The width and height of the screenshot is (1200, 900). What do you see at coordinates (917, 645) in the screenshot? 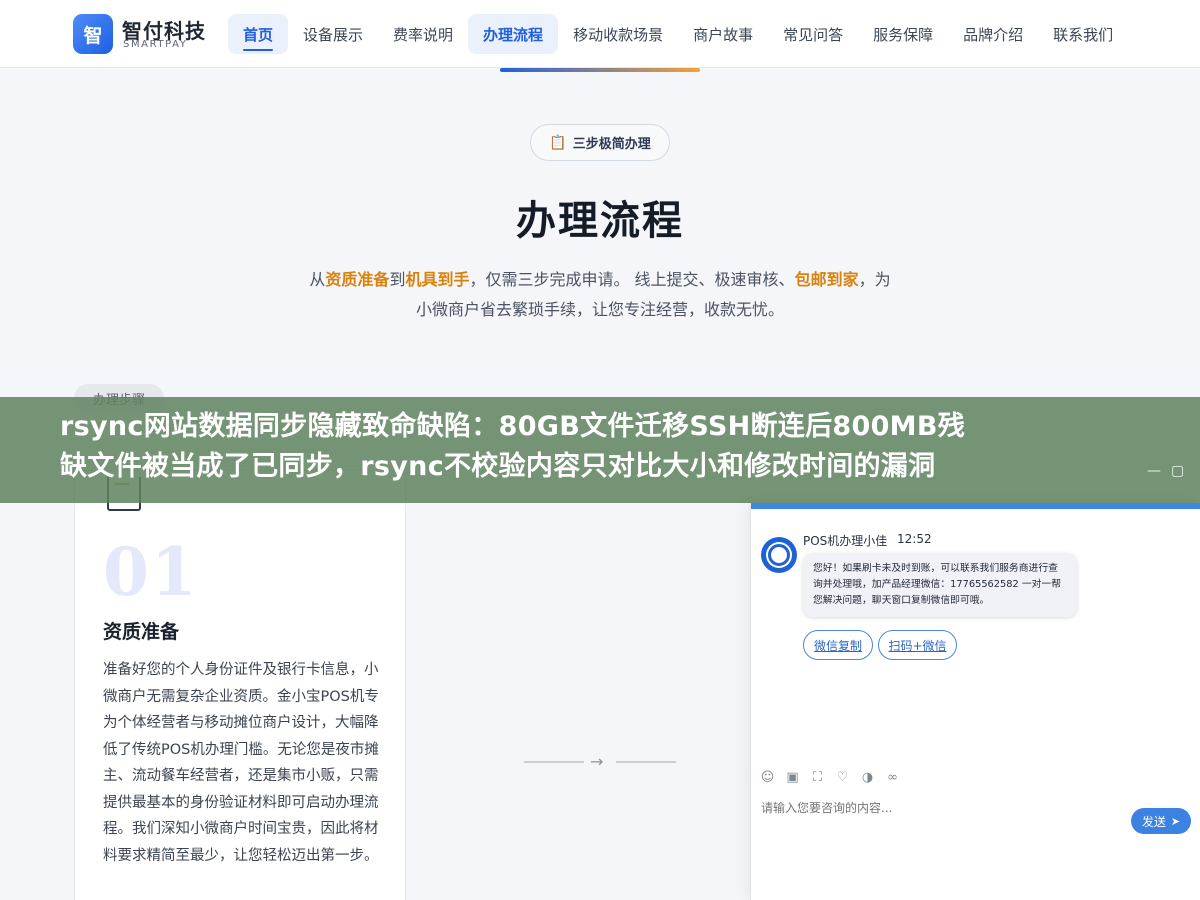
I see `scan-wechat-button: 扫码+微信` at bounding box center [917, 645].